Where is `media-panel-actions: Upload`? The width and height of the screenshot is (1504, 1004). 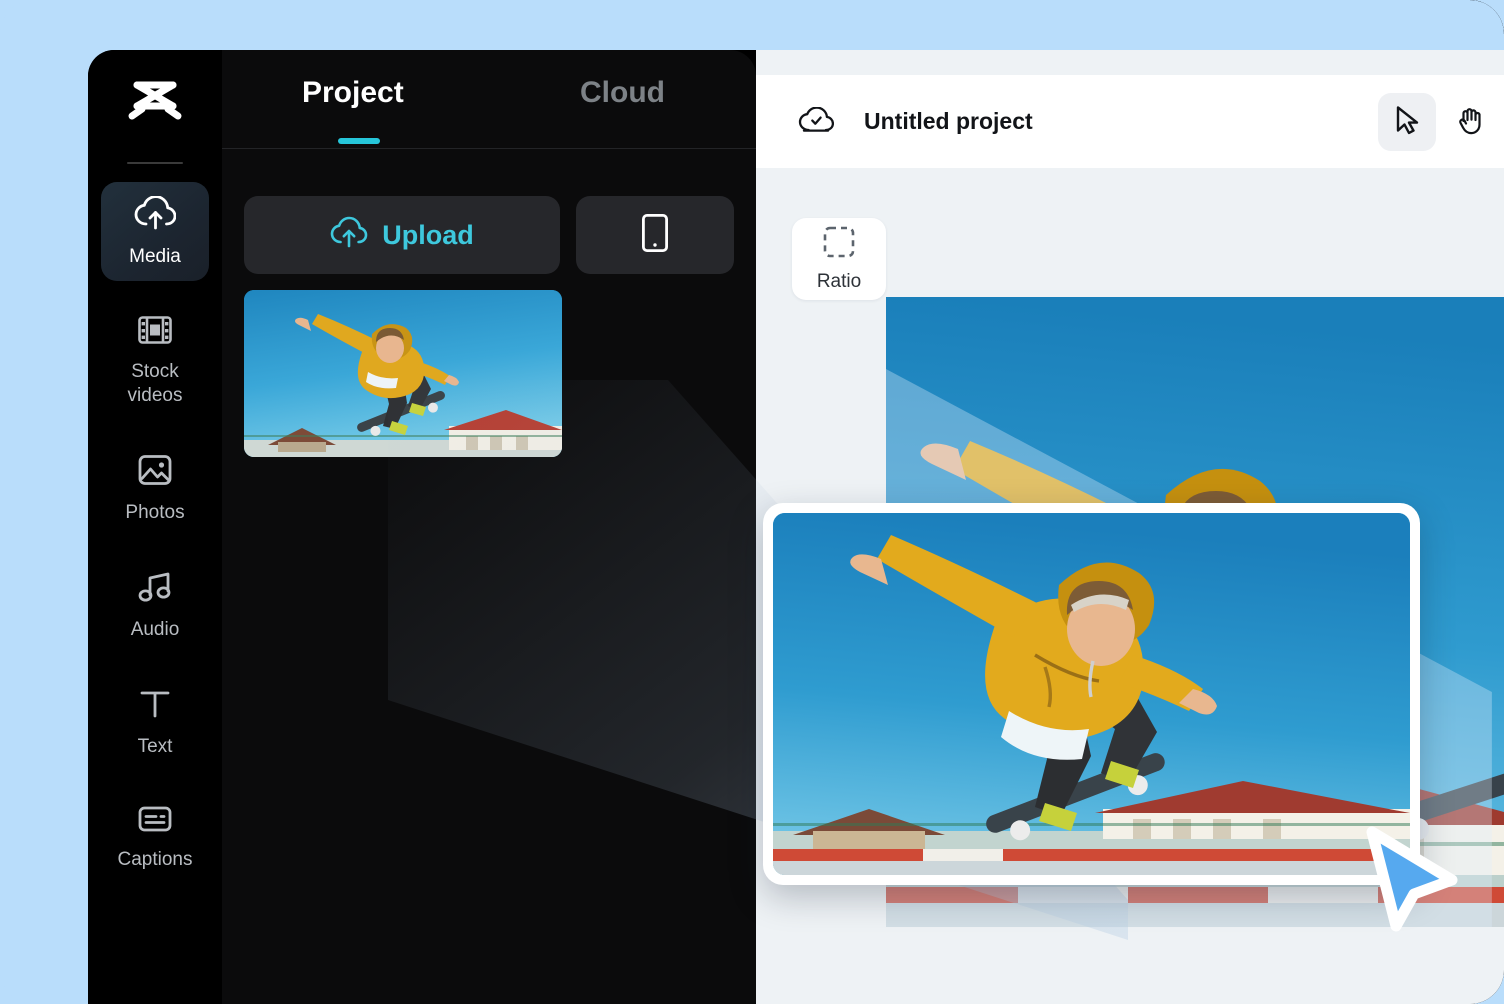 media-panel-actions: Upload is located at coordinates (489, 235).